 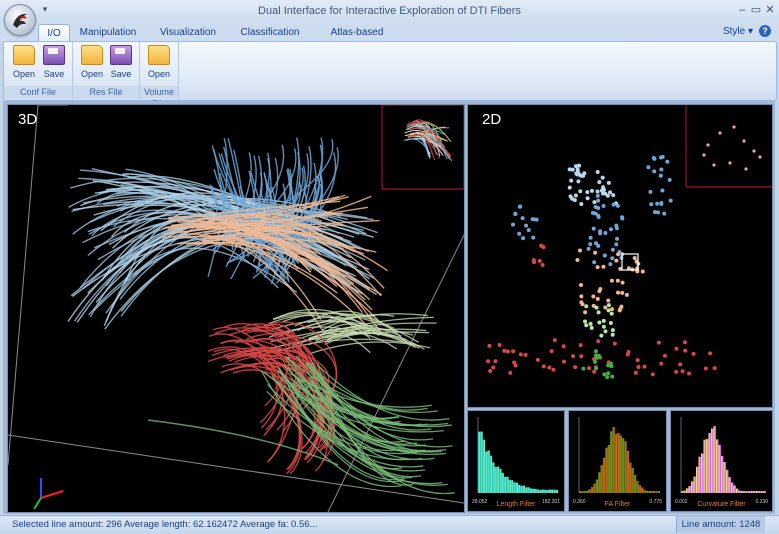 I want to click on length-filter-chart, so click(x=516, y=461).